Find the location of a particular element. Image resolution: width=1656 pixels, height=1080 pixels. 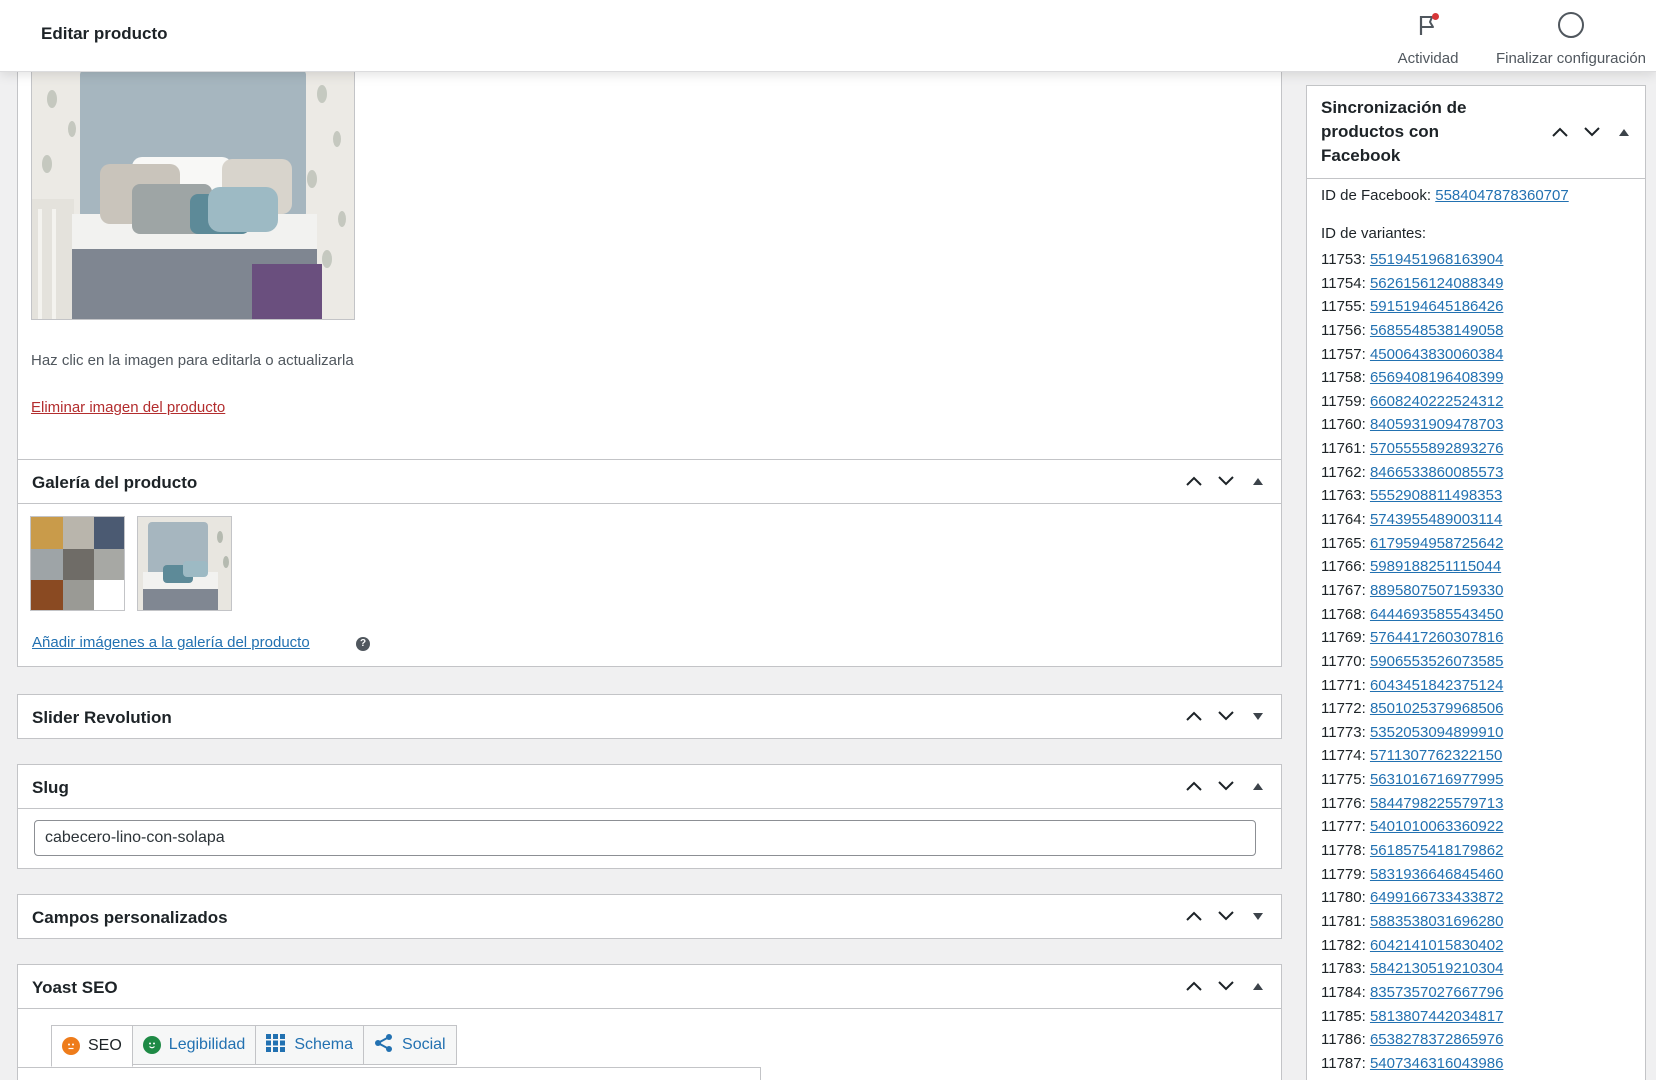

gallery-title: Galería del producto is located at coordinates (115, 482).